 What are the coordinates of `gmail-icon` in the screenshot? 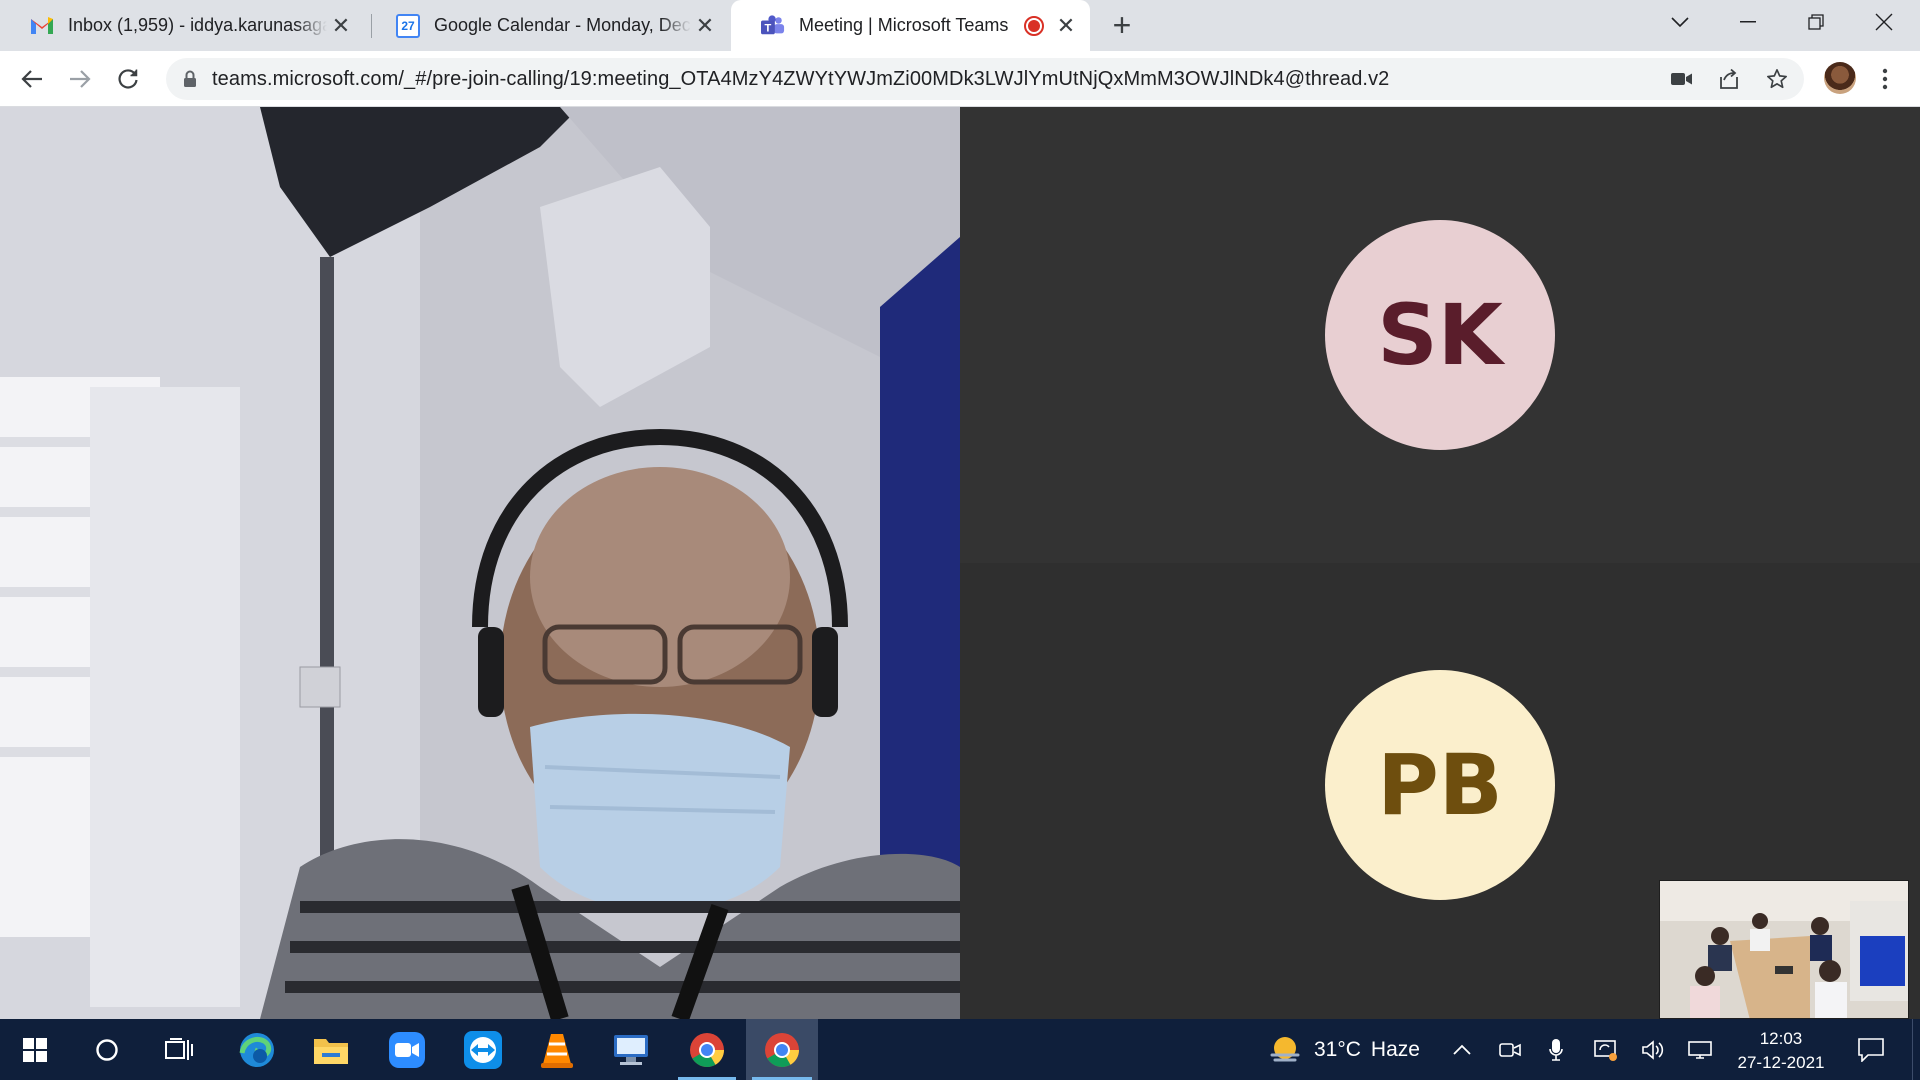 It's located at (42, 26).